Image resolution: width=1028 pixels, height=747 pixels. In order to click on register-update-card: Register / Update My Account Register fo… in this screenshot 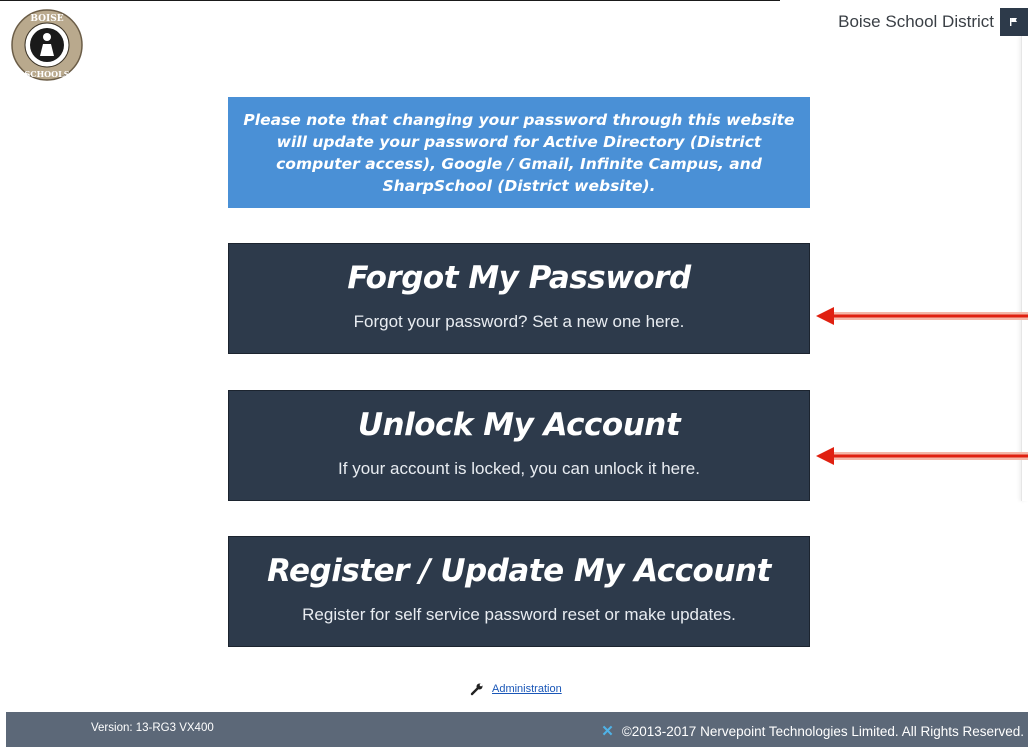, I will do `click(519, 591)`.